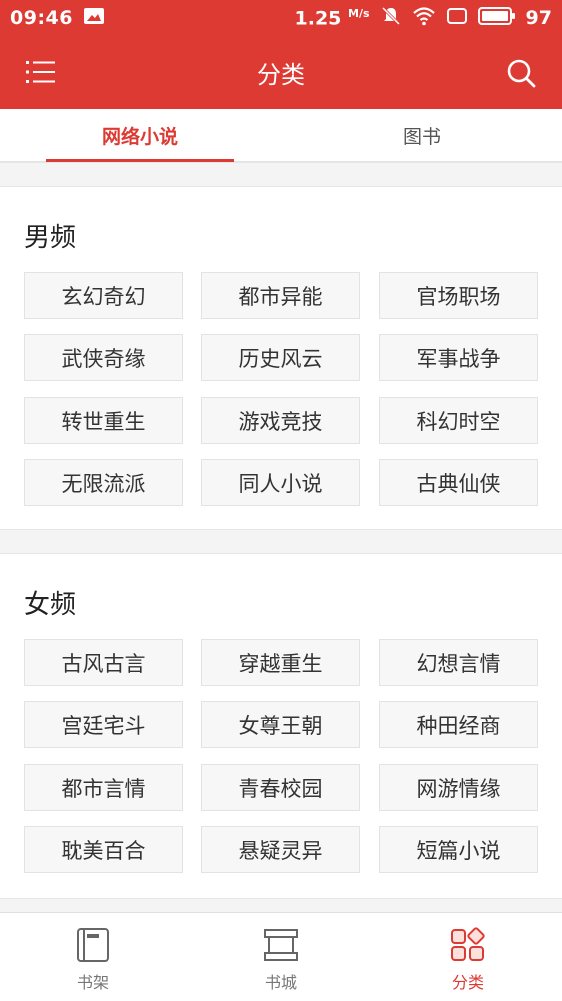 The height and width of the screenshot is (1001, 562). Describe the element at coordinates (467, 982) in the screenshot. I see `nav-label-category: 分类` at that location.